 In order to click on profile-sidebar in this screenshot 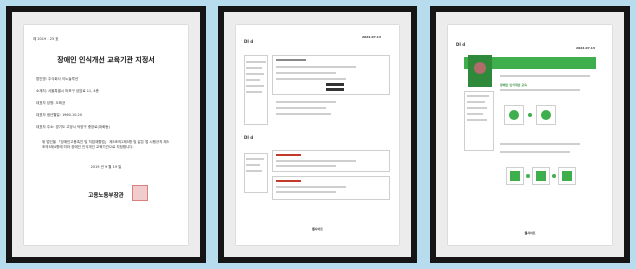, I will do `click(479, 121)`.